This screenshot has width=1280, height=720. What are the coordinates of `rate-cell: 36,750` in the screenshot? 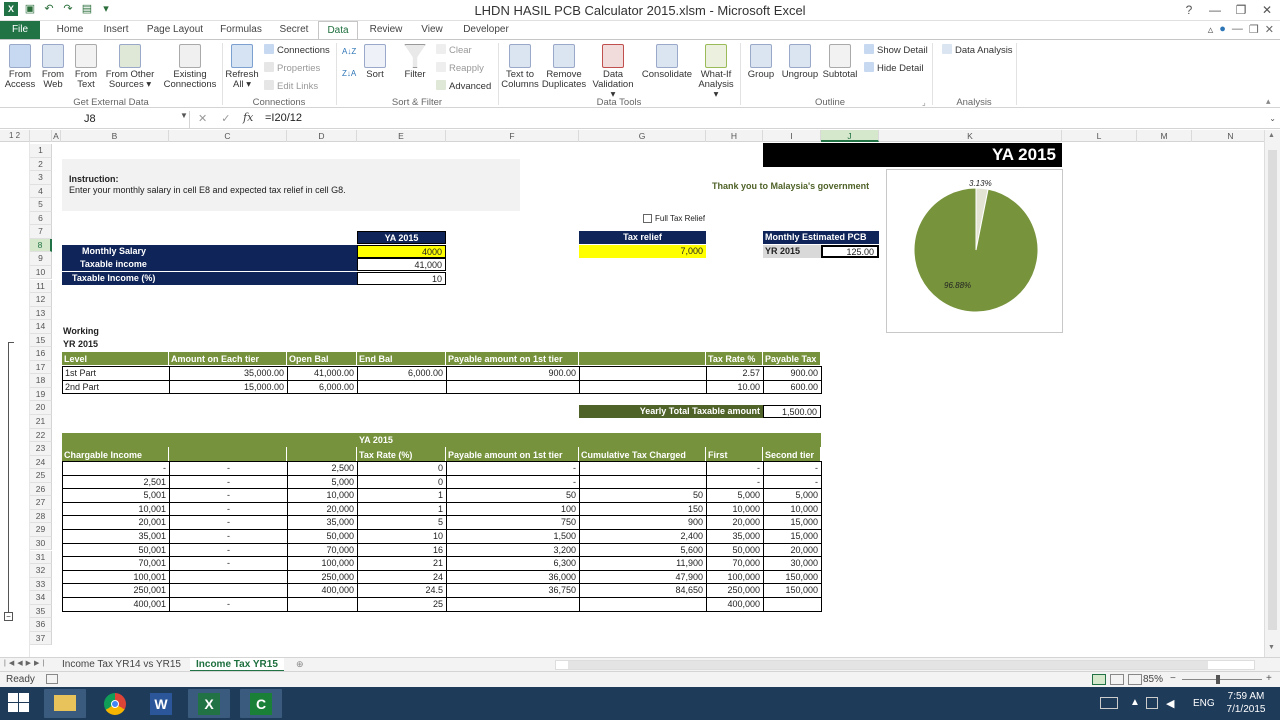 It's located at (513, 590).